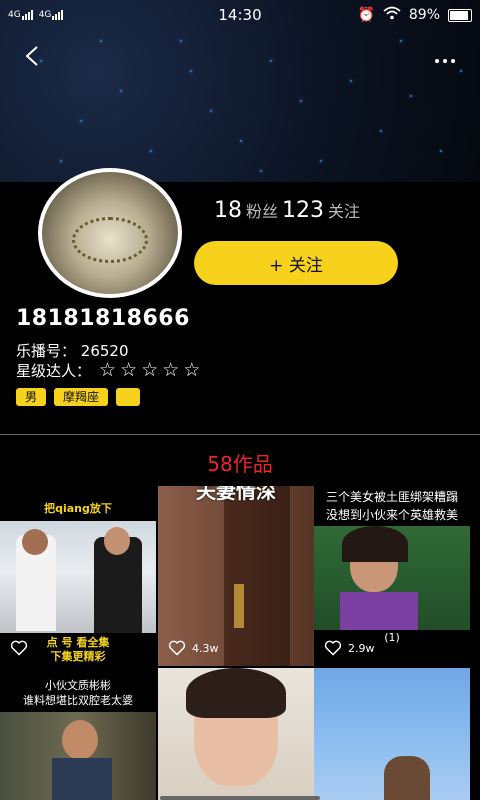 The height and width of the screenshot is (800, 480). What do you see at coordinates (240, 434) in the screenshot?
I see `divider` at bounding box center [240, 434].